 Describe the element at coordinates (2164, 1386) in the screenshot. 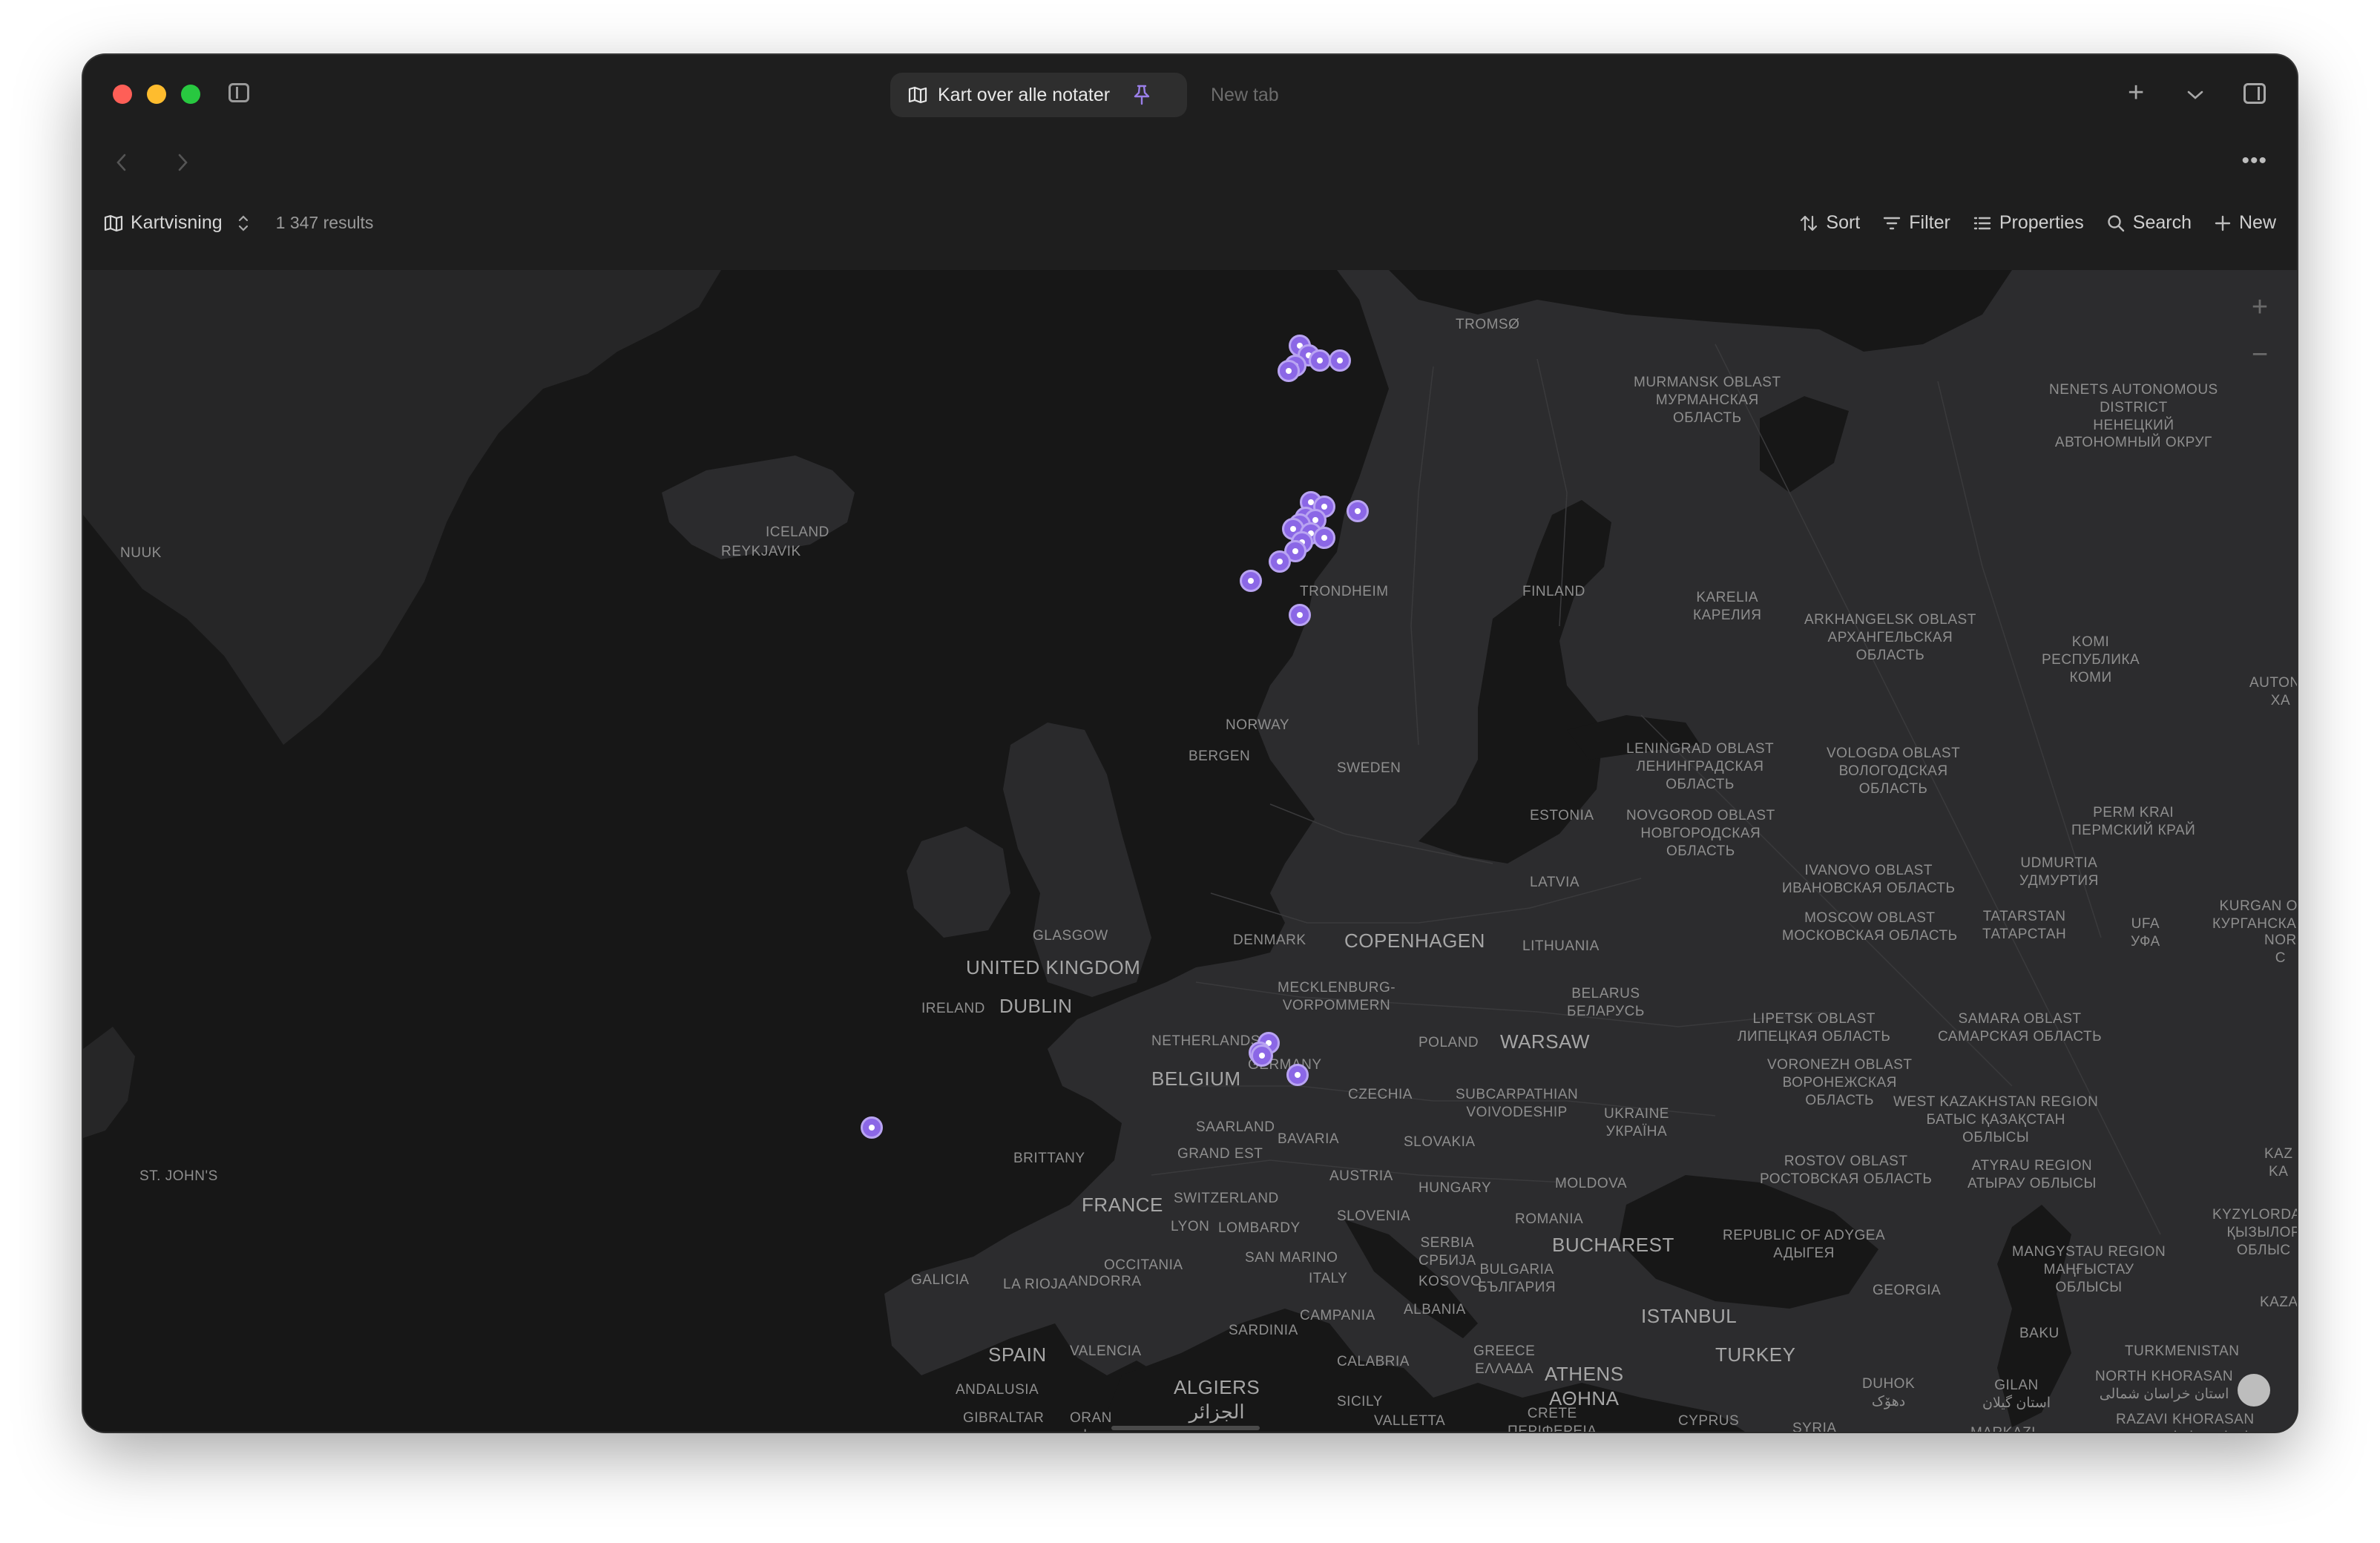

I see `map-label-north-khorasan: NORTH KHORASAN استان خراسان شمالی` at that location.